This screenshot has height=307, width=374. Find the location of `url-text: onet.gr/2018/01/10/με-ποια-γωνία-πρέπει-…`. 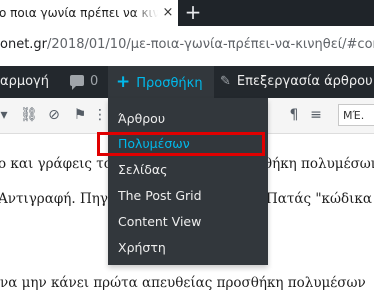

url-text: onet.gr/2018/01/10/με-ποια-γωνία-πρέπει-… is located at coordinates (187, 44).